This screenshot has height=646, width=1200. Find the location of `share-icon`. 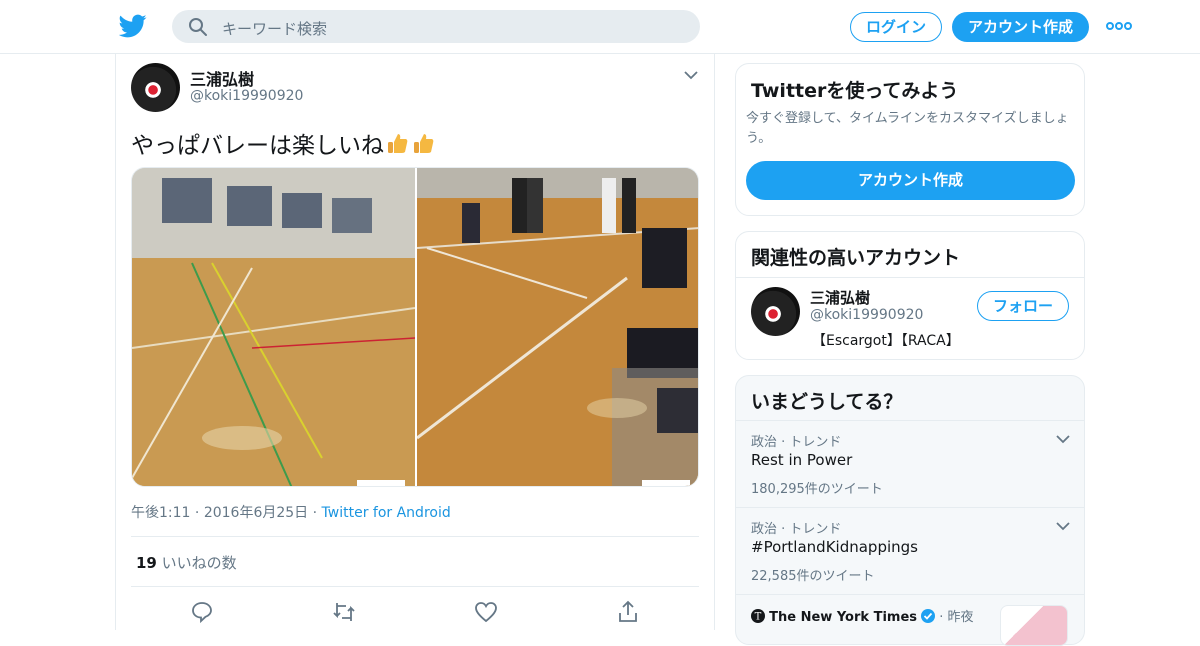

share-icon is located at coordinates (628, 612).